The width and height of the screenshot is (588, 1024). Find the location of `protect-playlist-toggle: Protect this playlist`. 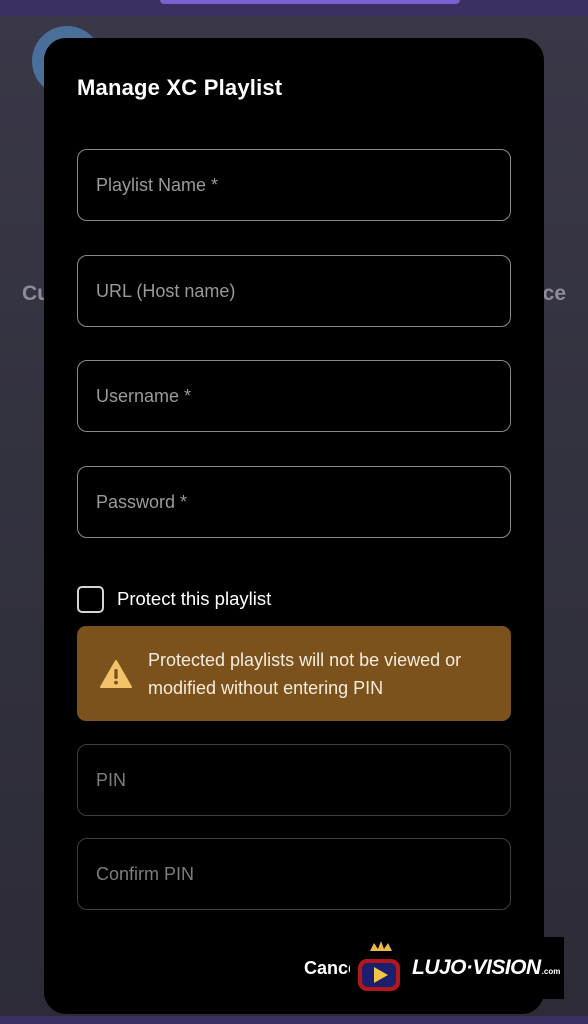

protect-playlist-toggle: Protect this playlist is located at coordinates (174, 599).